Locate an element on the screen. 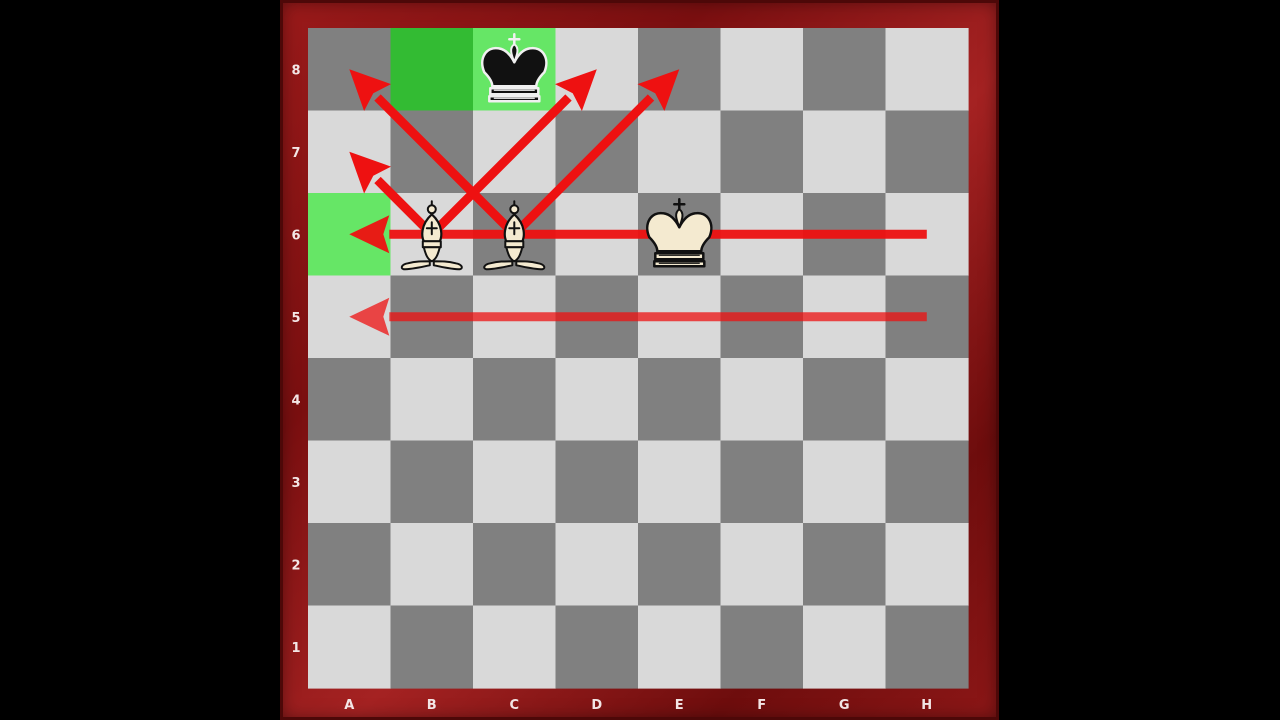 The width and height of the screenshot is (1280, 720). square-e4 is located at coordinates (680, 400).